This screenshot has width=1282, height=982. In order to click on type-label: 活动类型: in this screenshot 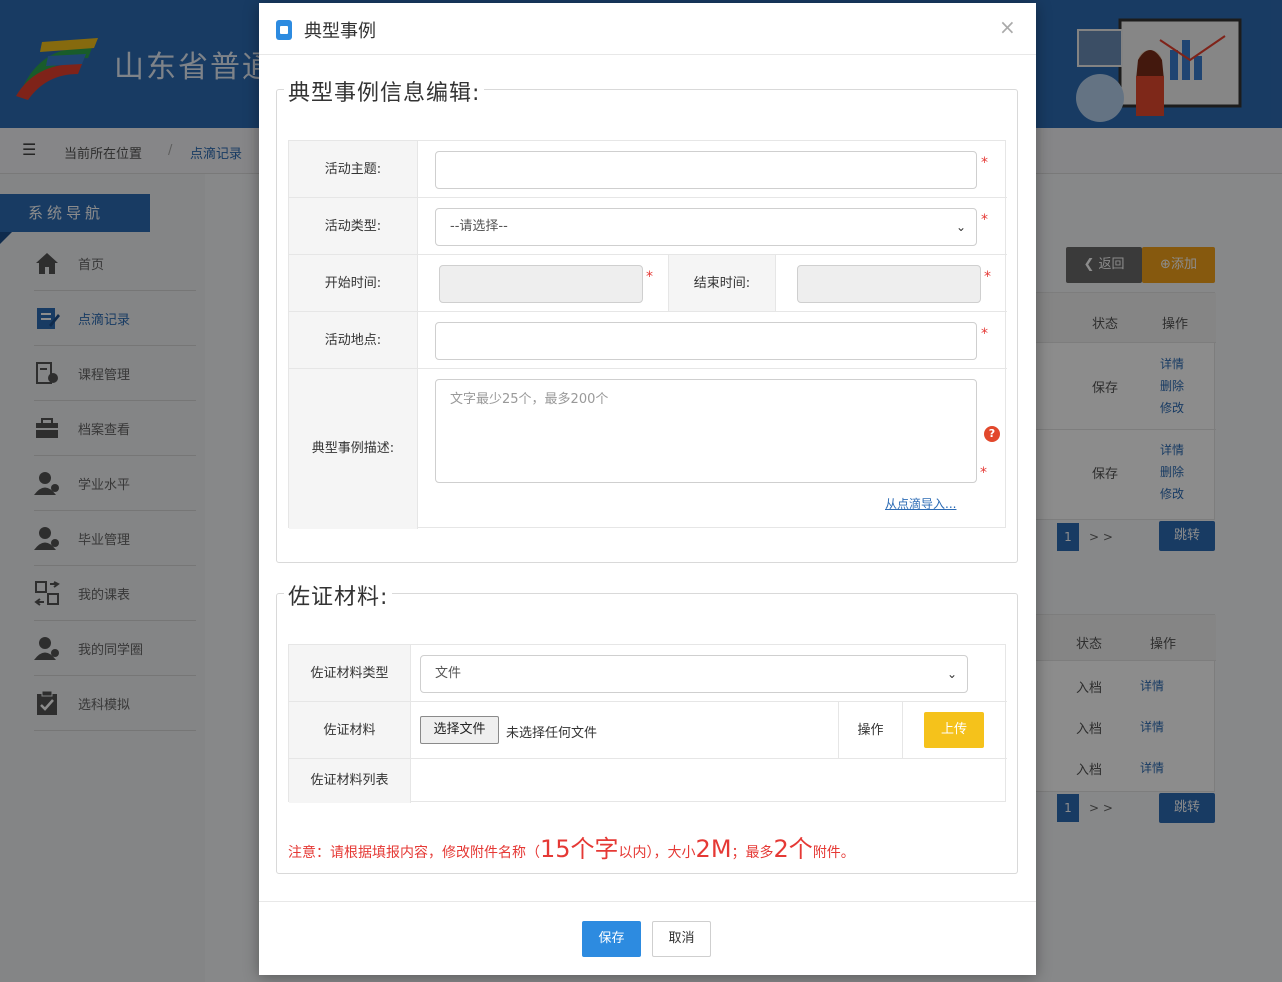, I will do `click(353, 226)`.